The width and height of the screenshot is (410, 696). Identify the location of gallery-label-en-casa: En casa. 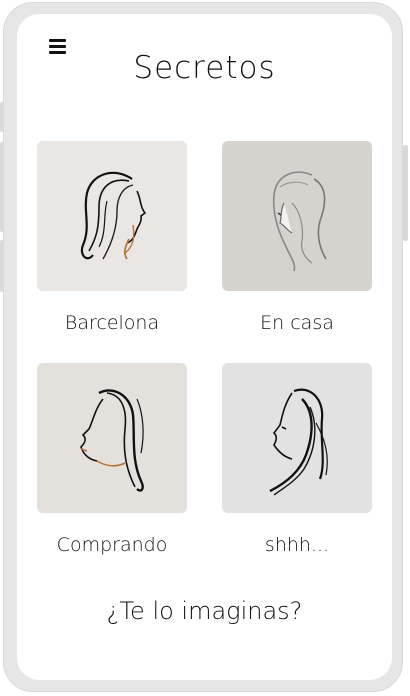
(297, 323).